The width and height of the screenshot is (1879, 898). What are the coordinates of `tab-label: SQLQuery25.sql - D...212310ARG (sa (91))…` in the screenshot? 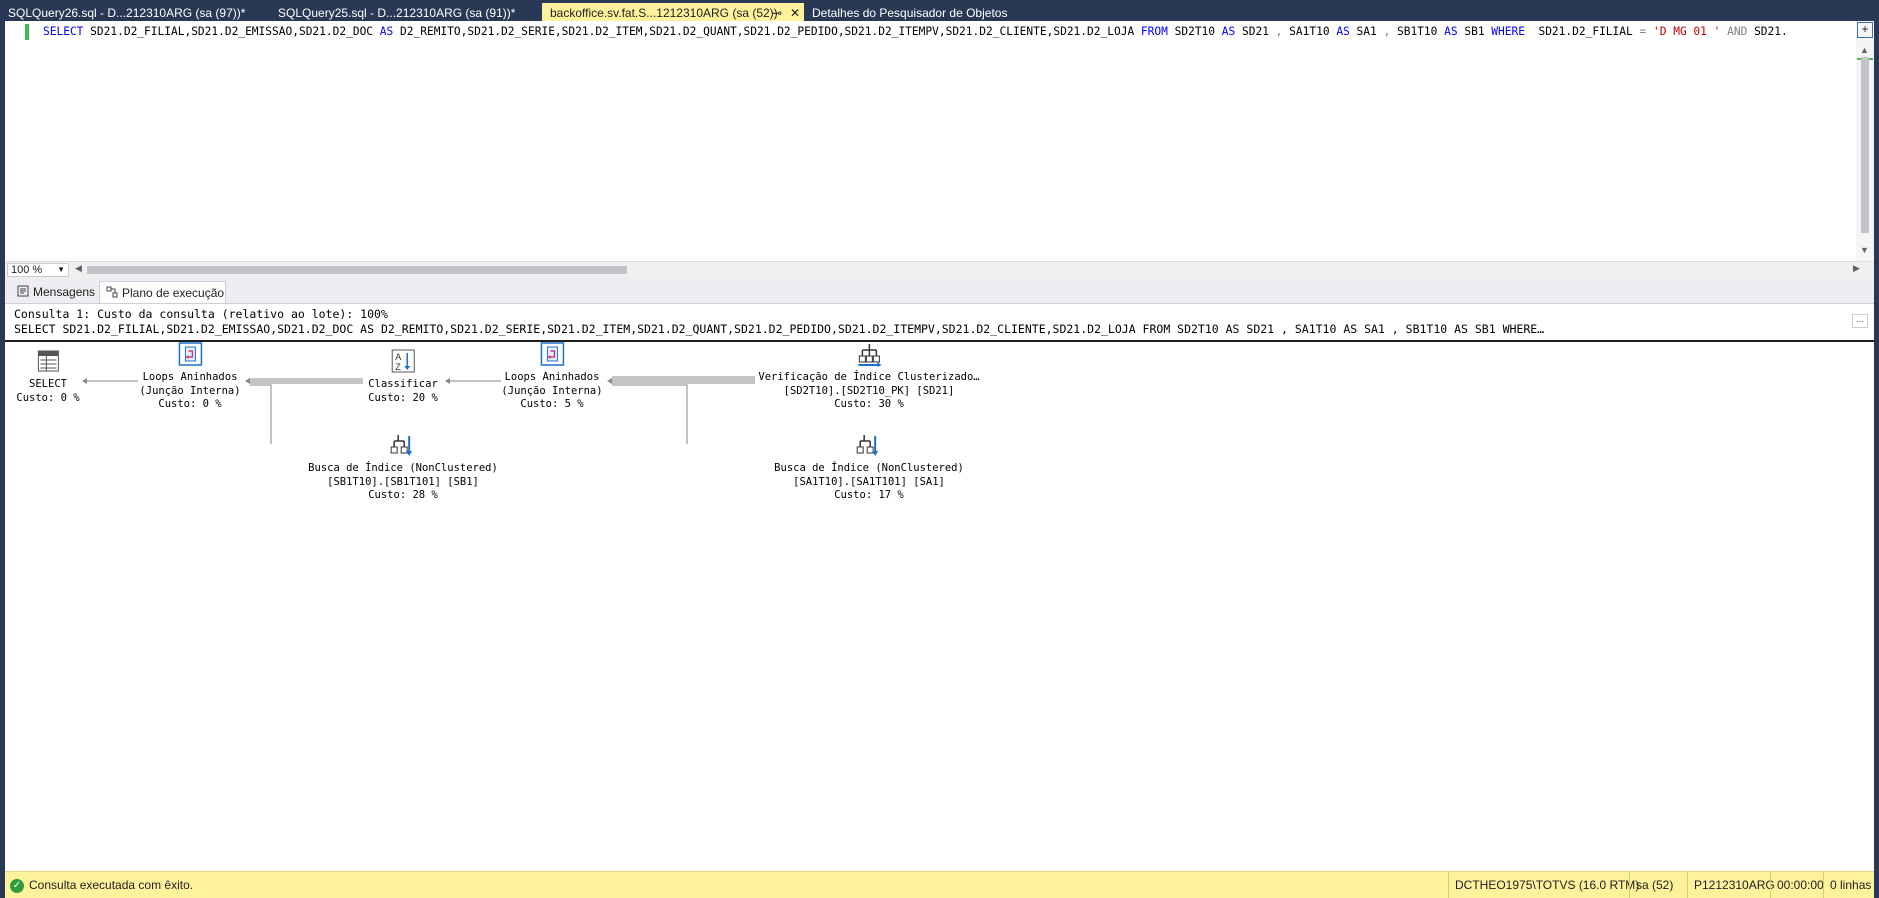 It's located at (397, 13).